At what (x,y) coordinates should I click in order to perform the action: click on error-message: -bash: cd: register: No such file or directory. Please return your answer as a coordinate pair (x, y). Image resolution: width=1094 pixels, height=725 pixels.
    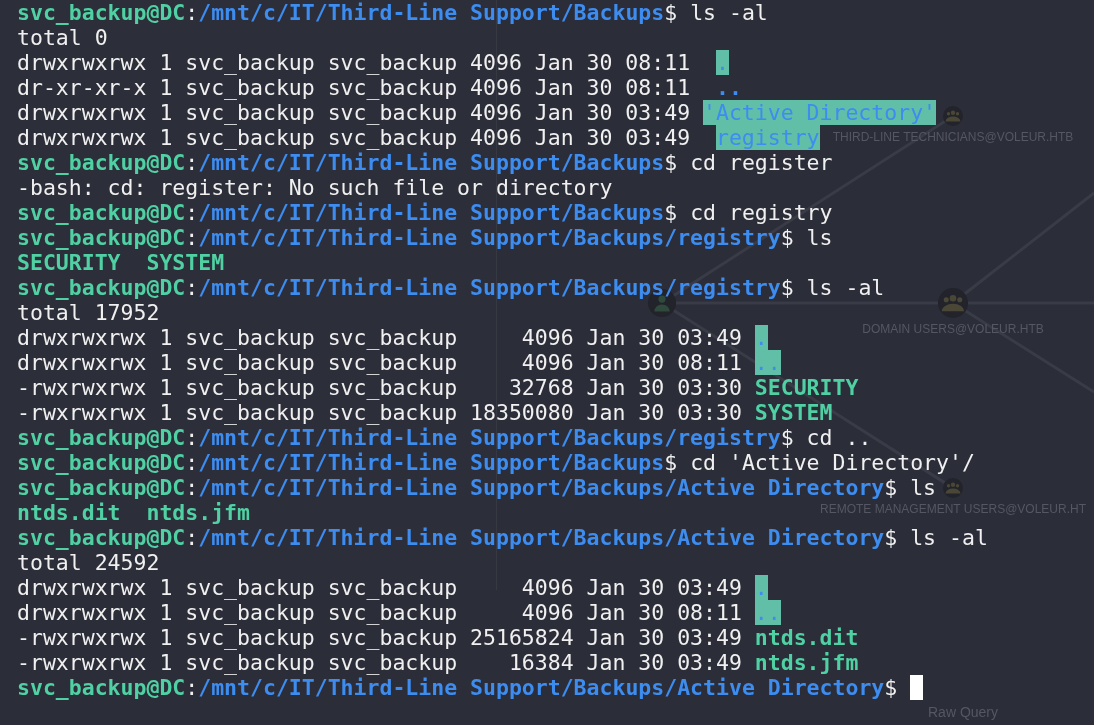
    Looking at the image, I should click on (315, 187).